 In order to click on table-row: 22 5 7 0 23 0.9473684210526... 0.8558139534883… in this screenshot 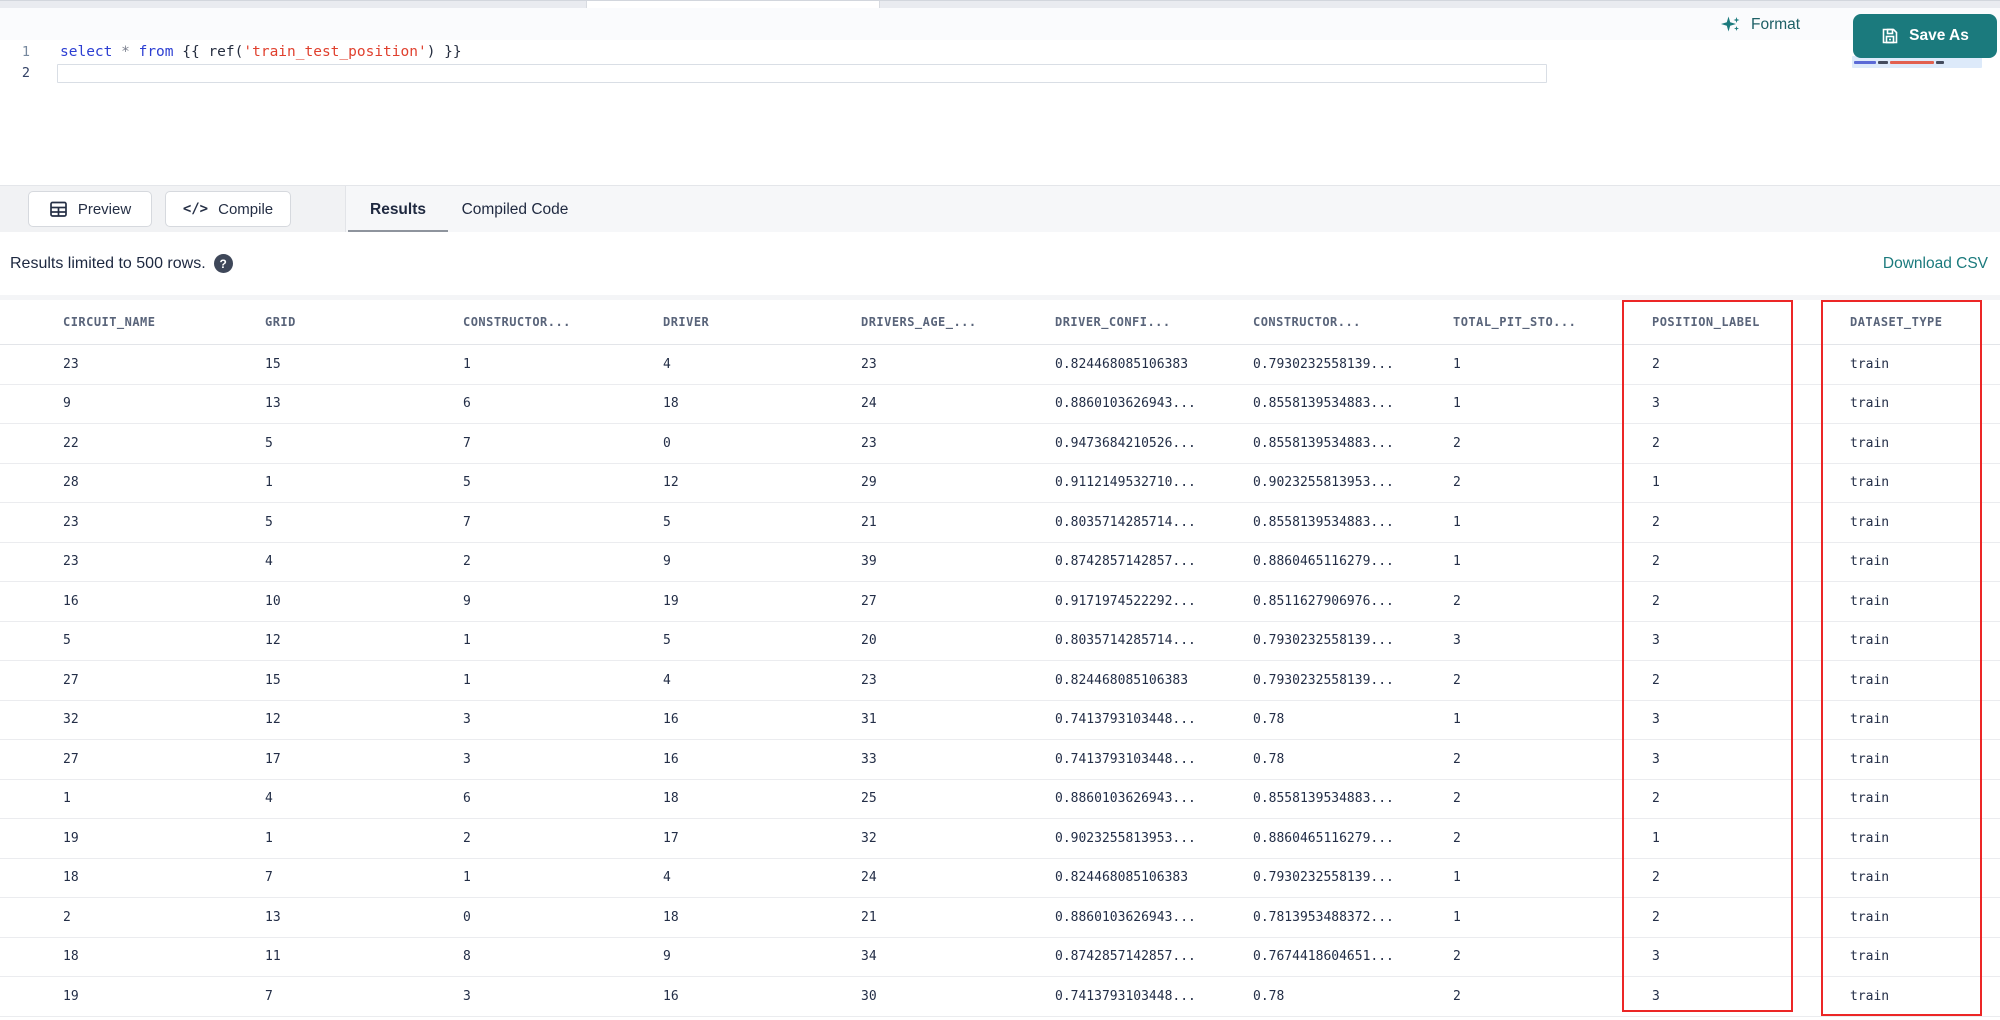, I will do `click(1000, 444)`.